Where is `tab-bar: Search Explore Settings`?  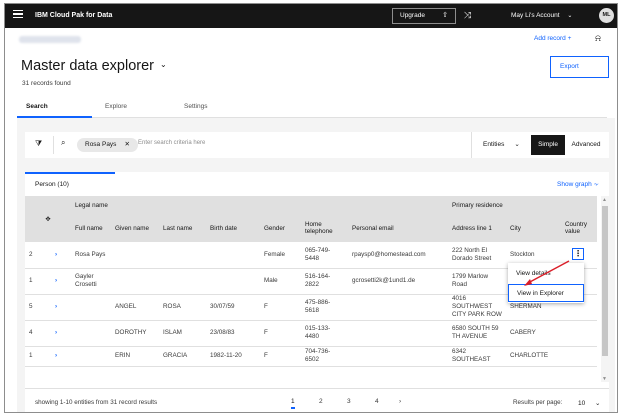
tab-bar: Search Explore Settings is located at coordinates (312, 109).